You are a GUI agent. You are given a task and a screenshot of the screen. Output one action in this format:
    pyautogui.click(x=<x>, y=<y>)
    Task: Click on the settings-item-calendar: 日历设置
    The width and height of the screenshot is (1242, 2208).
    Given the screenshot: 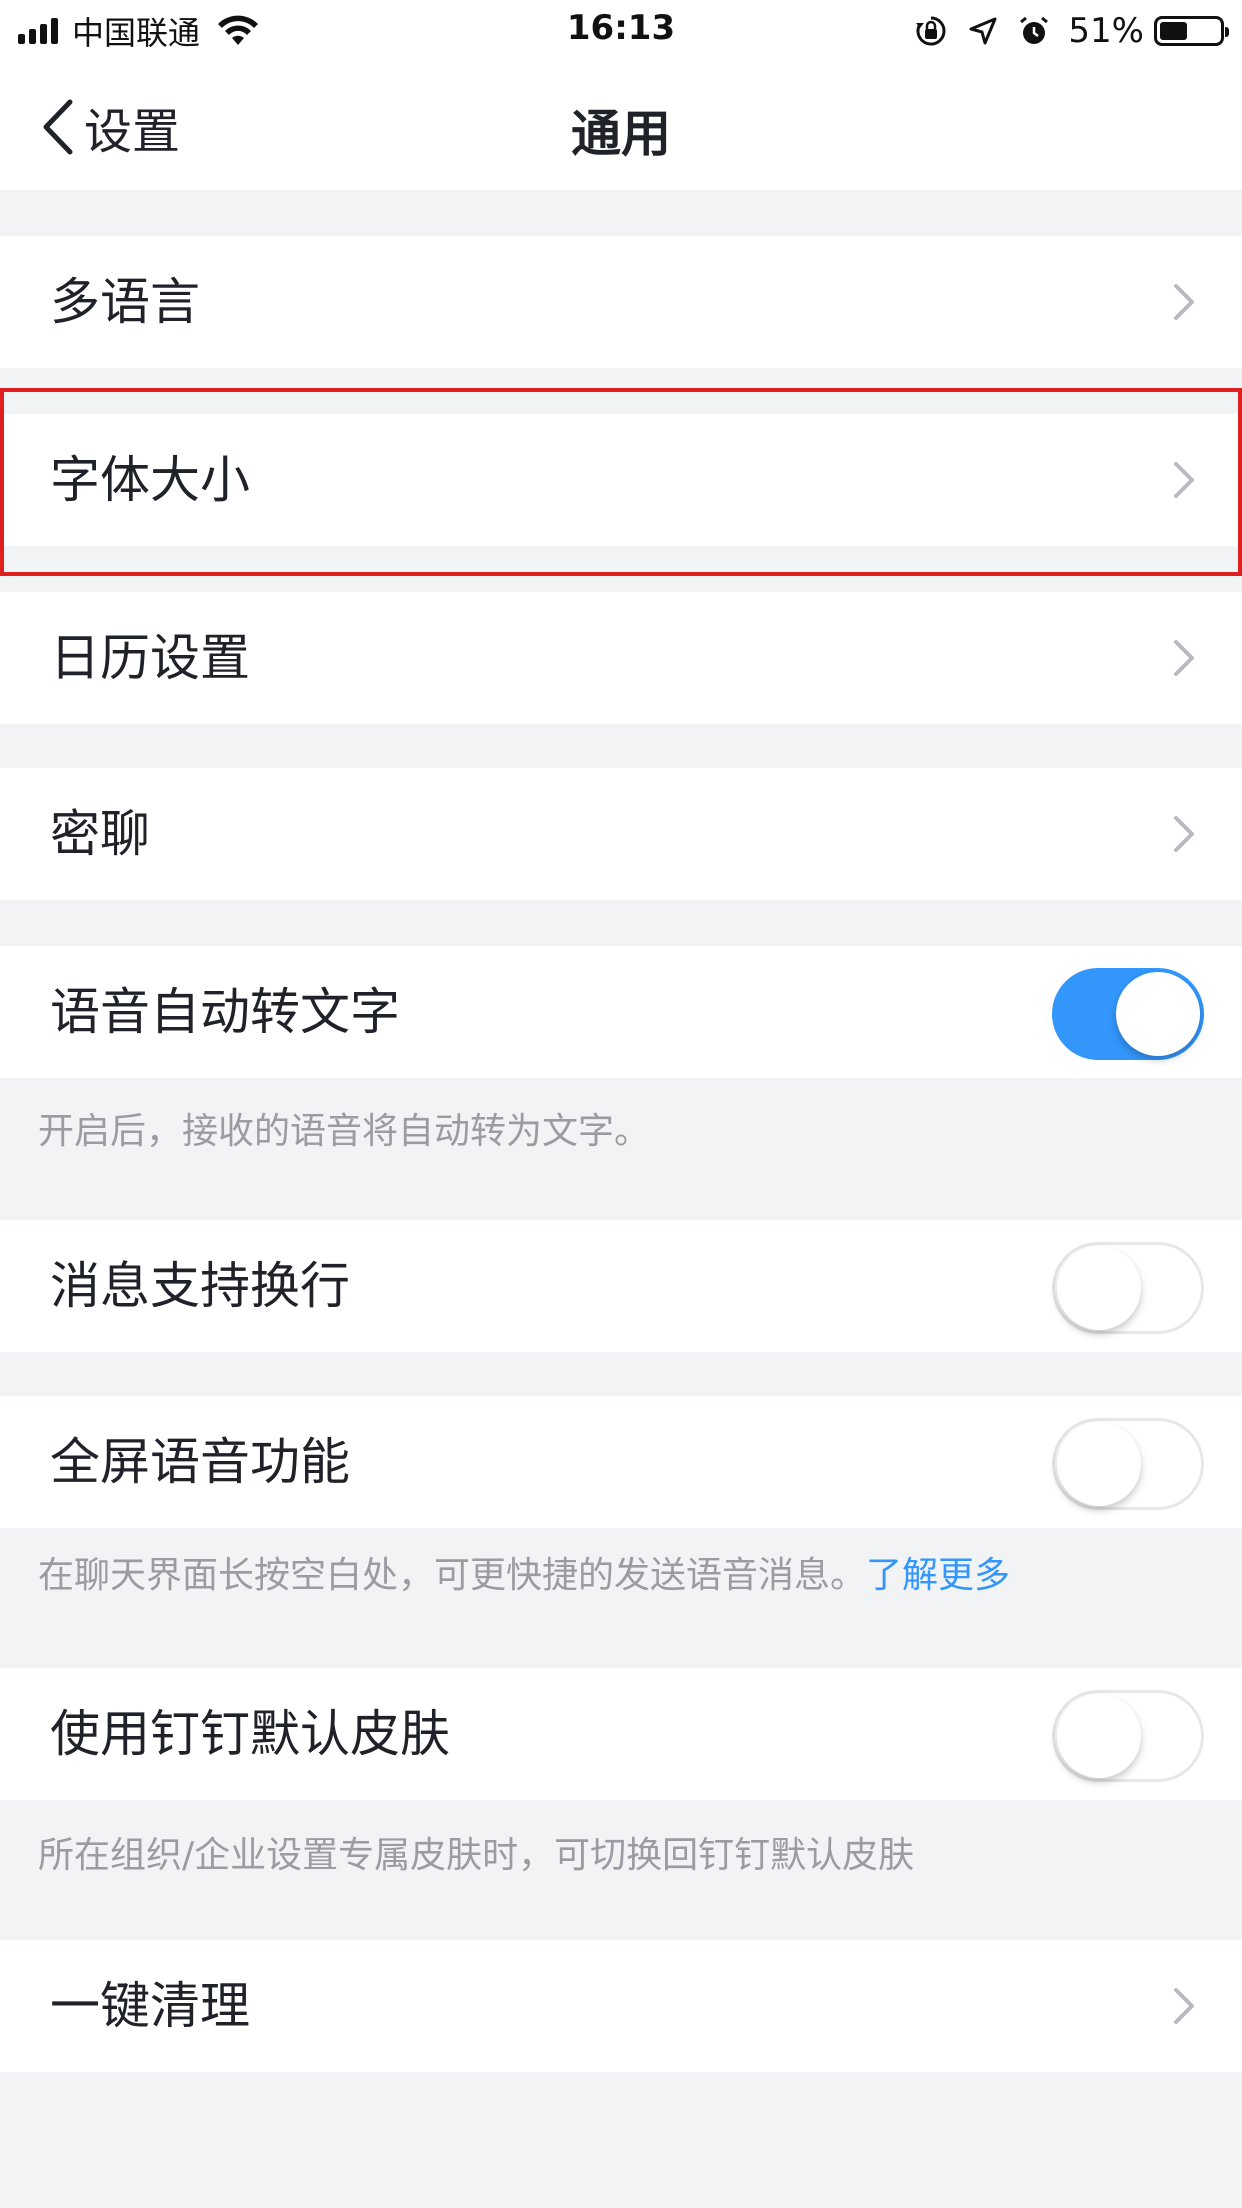 What is the action you would take?
    pyautogui.click(x=621, y=658)
    